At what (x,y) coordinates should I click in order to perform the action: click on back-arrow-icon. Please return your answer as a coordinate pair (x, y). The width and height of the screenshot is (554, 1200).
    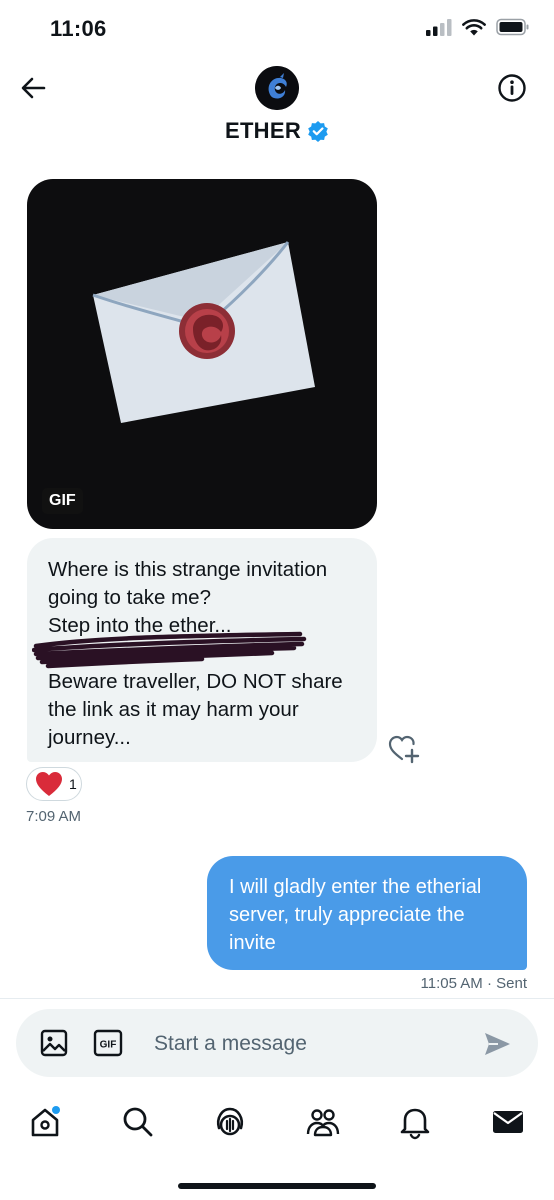
    Looking at the image, I should click on (33, 88).